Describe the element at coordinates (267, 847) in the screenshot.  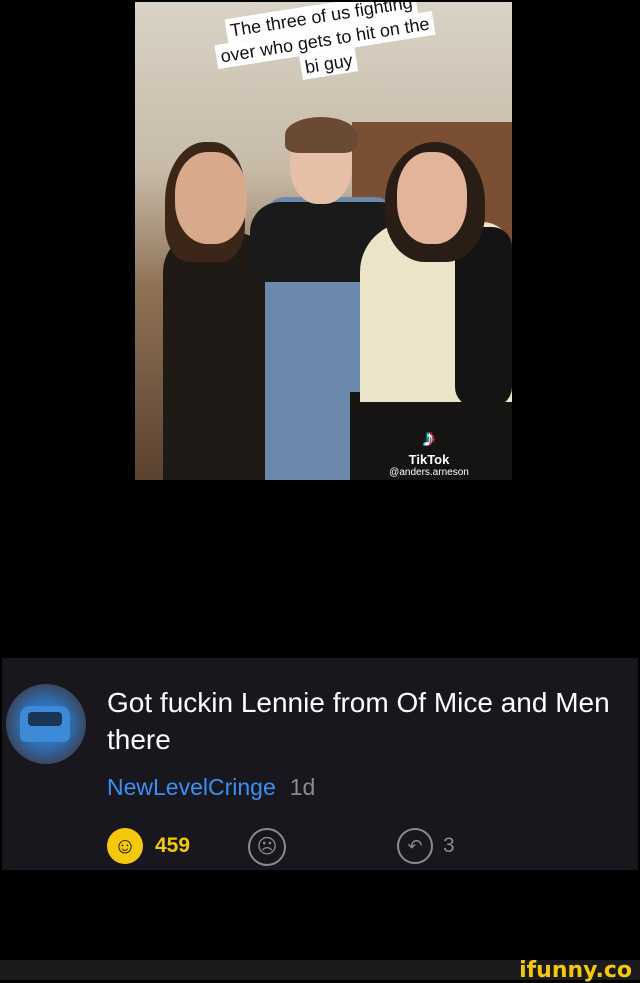
I see `frown-icon: ☹` at that location.